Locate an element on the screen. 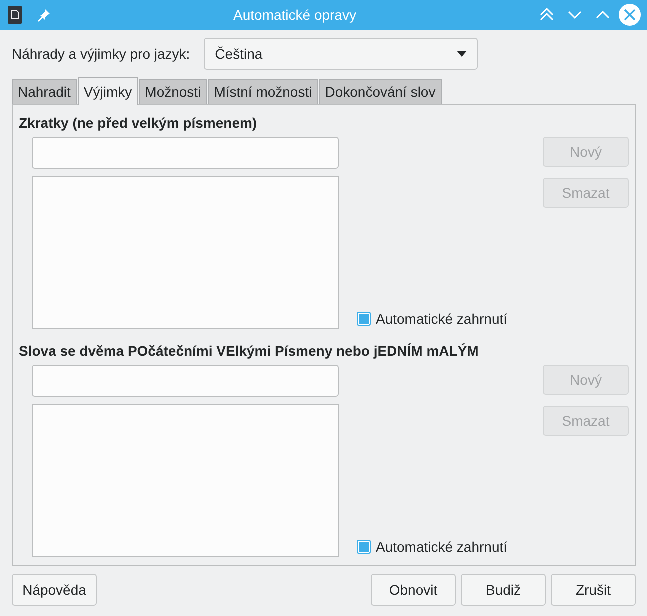 The height and width of the screenshot is (616, 647). tab: Možnosti is located at coordinates (173, 91).